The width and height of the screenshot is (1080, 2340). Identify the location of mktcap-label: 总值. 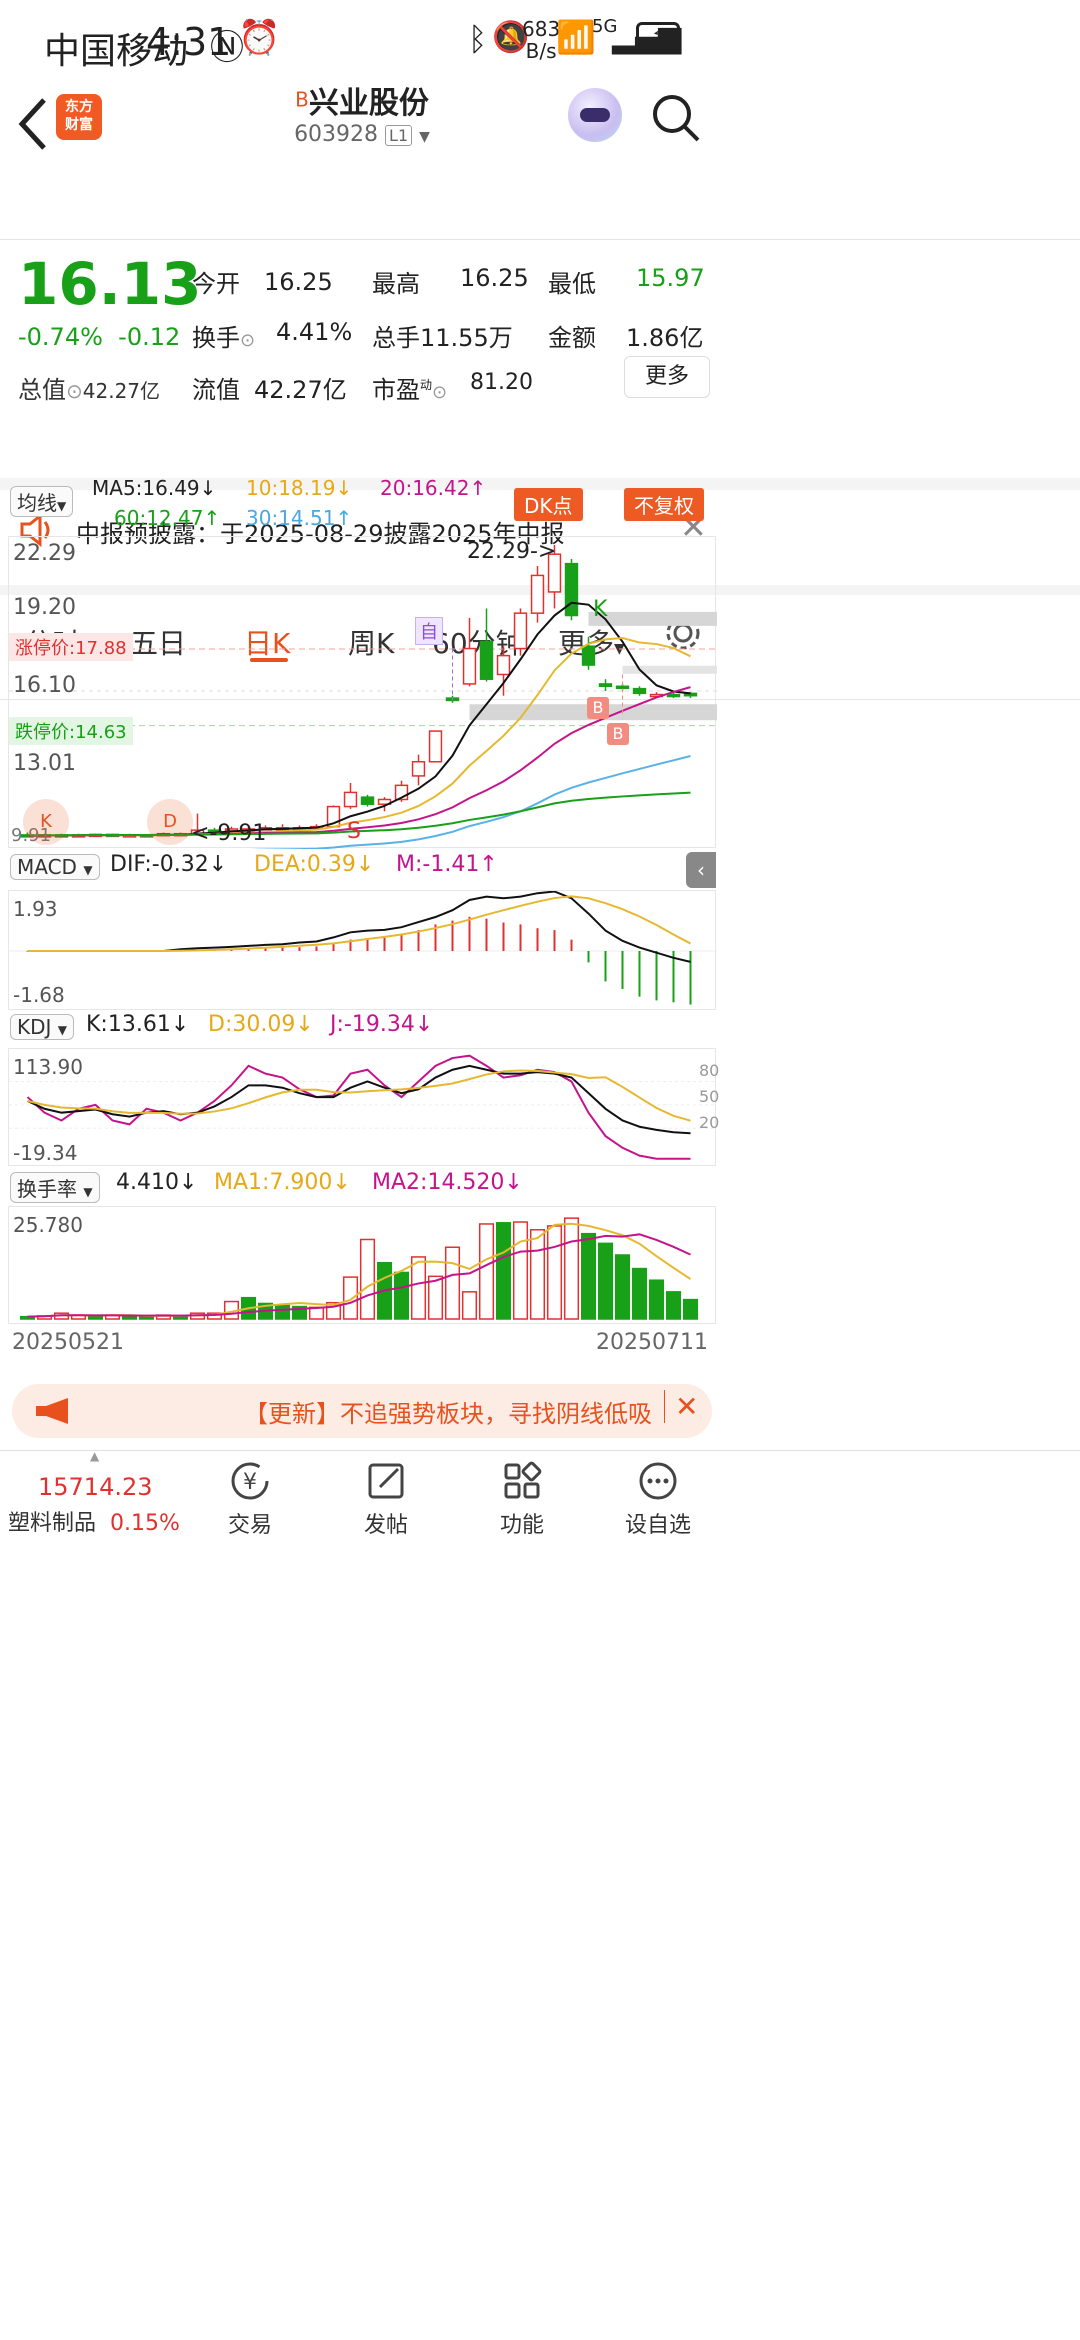
(42, 390).